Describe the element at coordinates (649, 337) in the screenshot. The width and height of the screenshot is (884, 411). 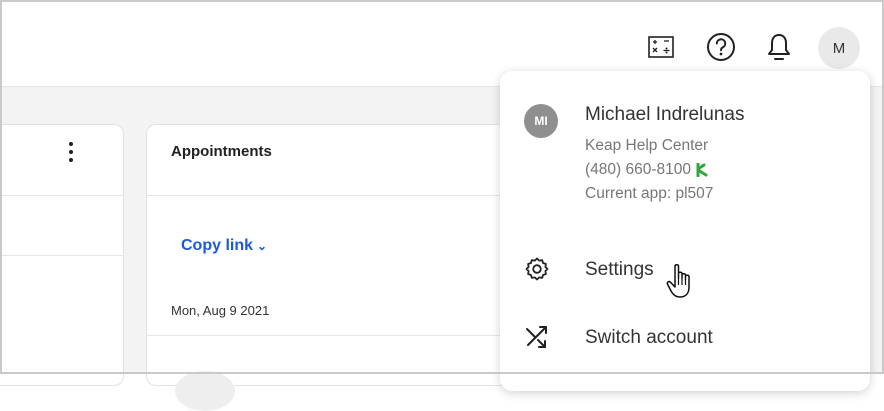
I see `switch-account-label: Switch account` at that location.